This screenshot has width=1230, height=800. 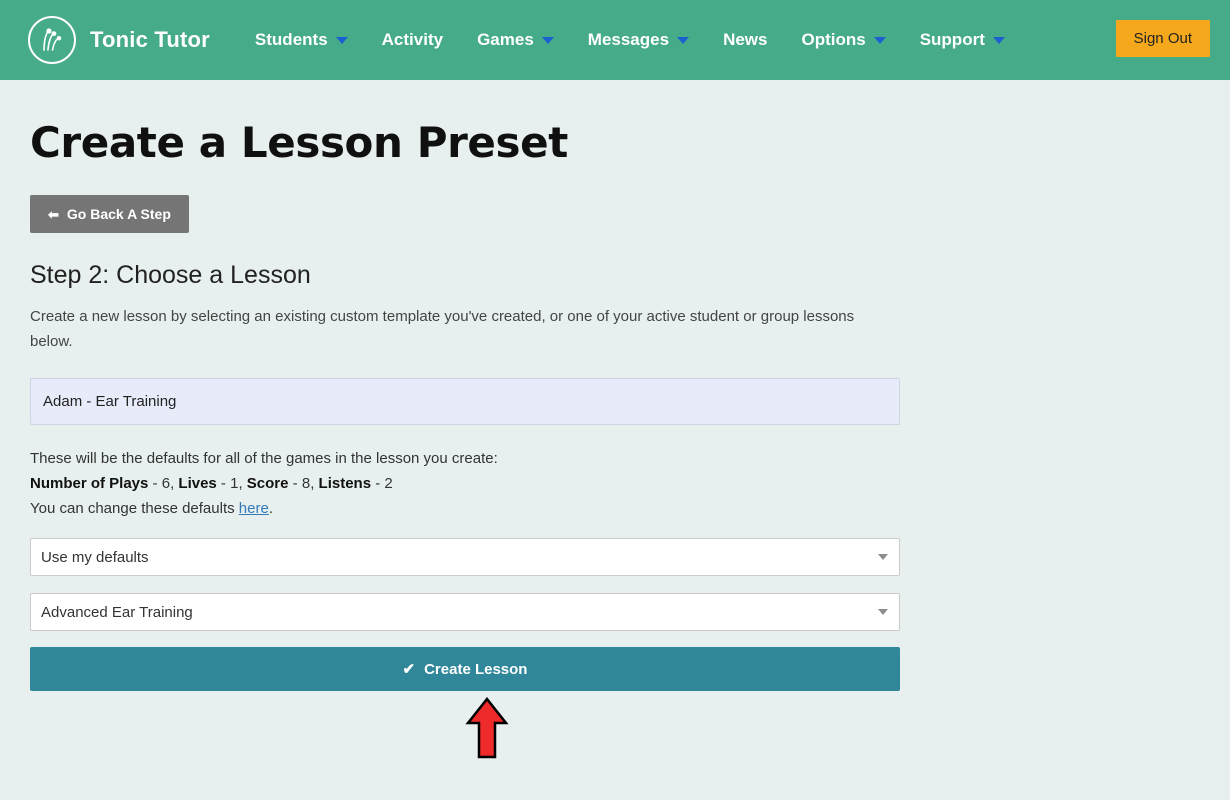 I want to click on default-value-plays: 6, so click(x=166, y=483).